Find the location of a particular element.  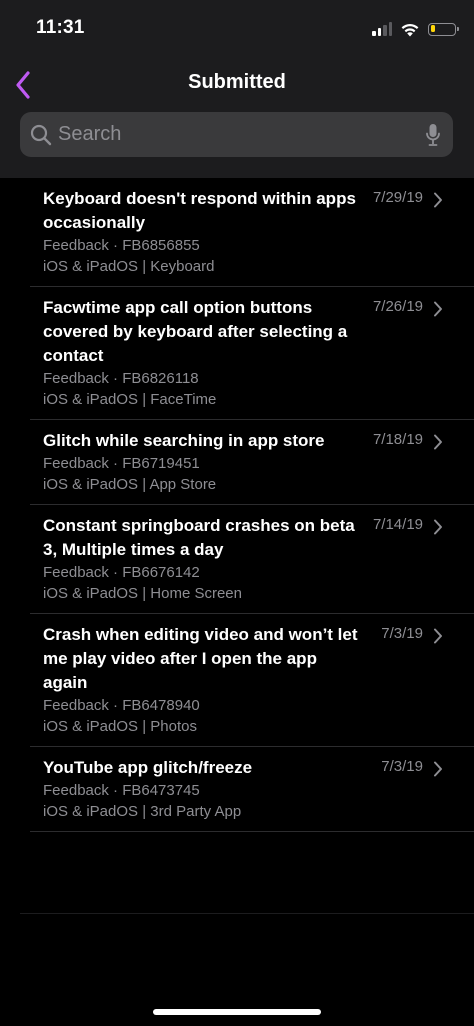

item-date: 7/29/19 is located at coordinates (397, 197).